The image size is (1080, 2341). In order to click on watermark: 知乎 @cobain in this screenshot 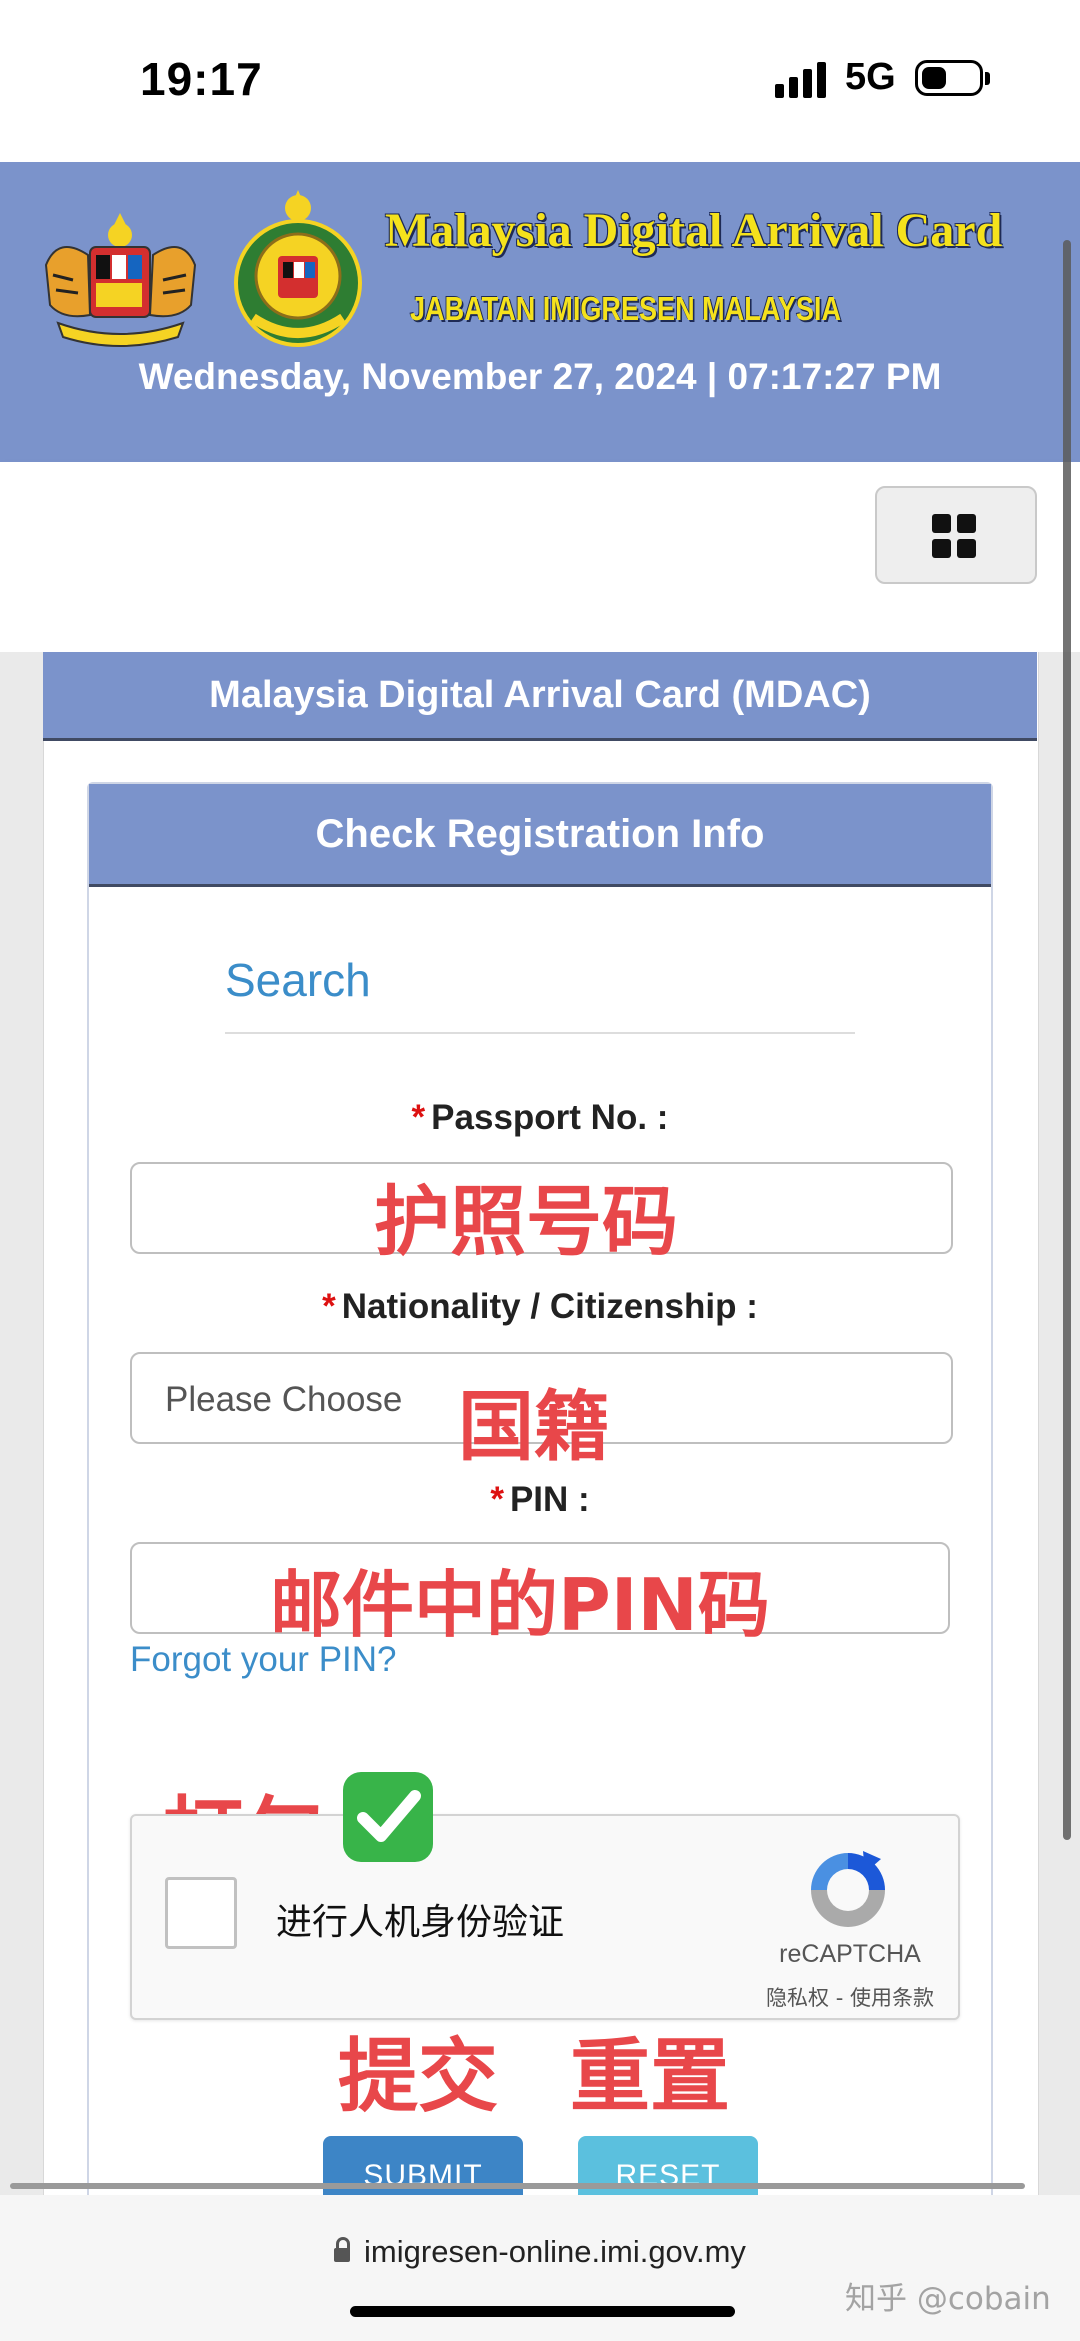, I will do `click(948, 2299)`.